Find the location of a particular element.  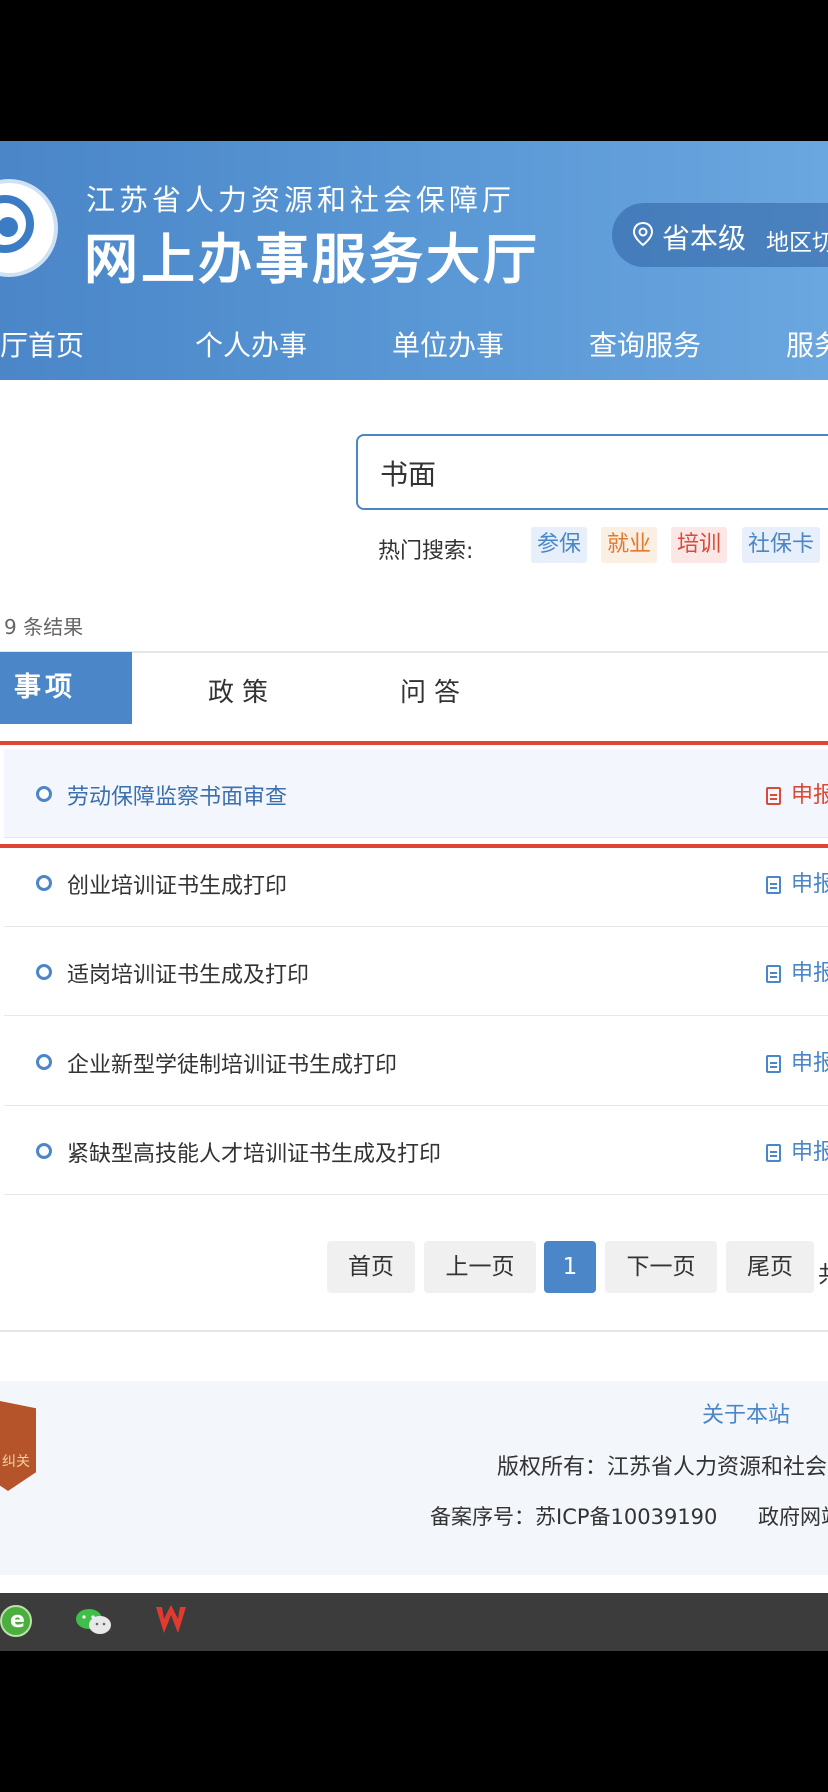

list-item: 紧缺型高技能人才培训证书生成及打印 申报 is located at coordinates (416, 1150).